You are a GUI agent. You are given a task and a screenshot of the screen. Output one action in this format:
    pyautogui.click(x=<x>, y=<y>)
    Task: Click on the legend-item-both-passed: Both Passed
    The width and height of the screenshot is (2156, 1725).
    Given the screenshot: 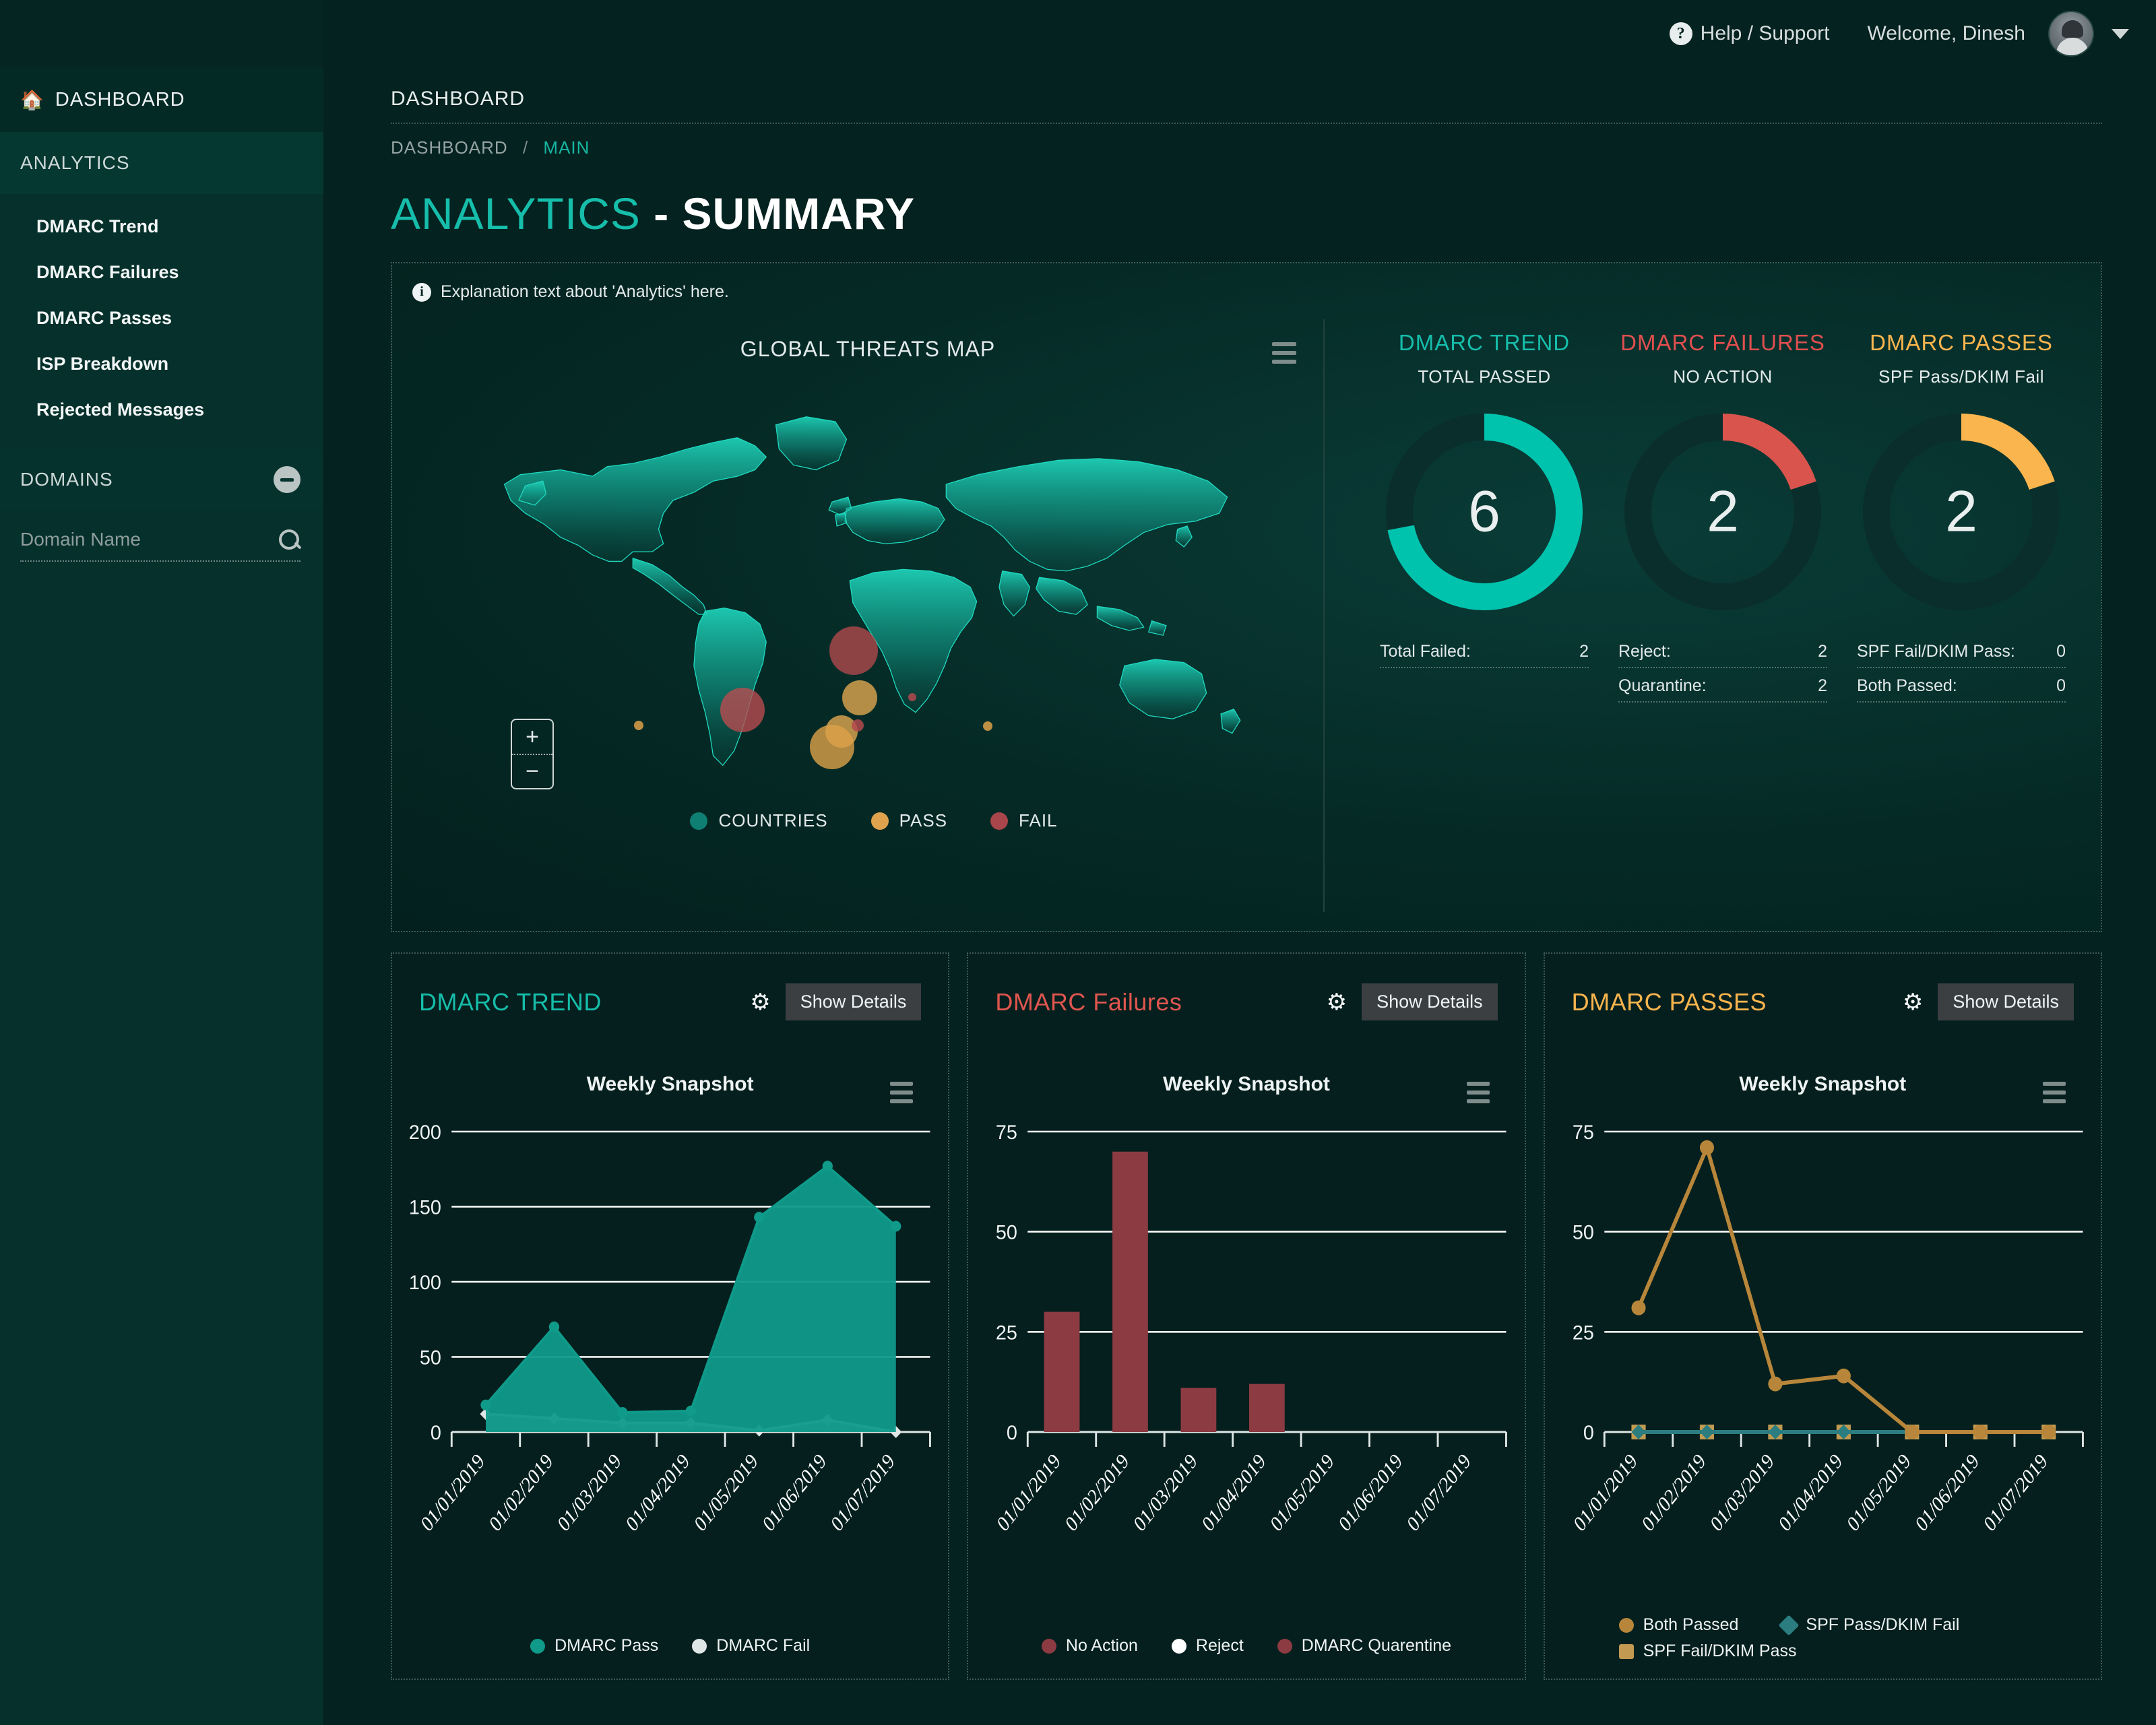 What is the action you would take?
    pyautogui.click(x=1678, y=1625)
    